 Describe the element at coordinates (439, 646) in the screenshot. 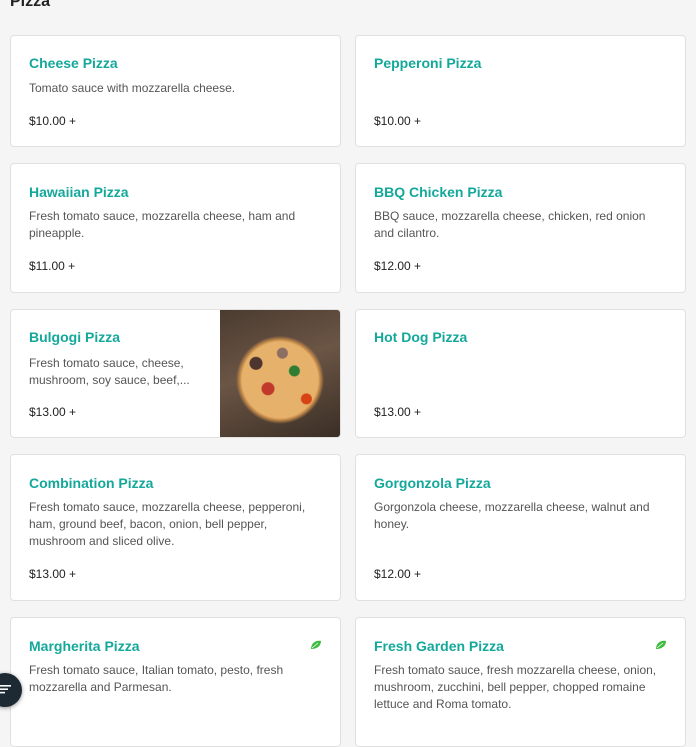

I see `item-name: Fresh Garden Pizza` at that location.